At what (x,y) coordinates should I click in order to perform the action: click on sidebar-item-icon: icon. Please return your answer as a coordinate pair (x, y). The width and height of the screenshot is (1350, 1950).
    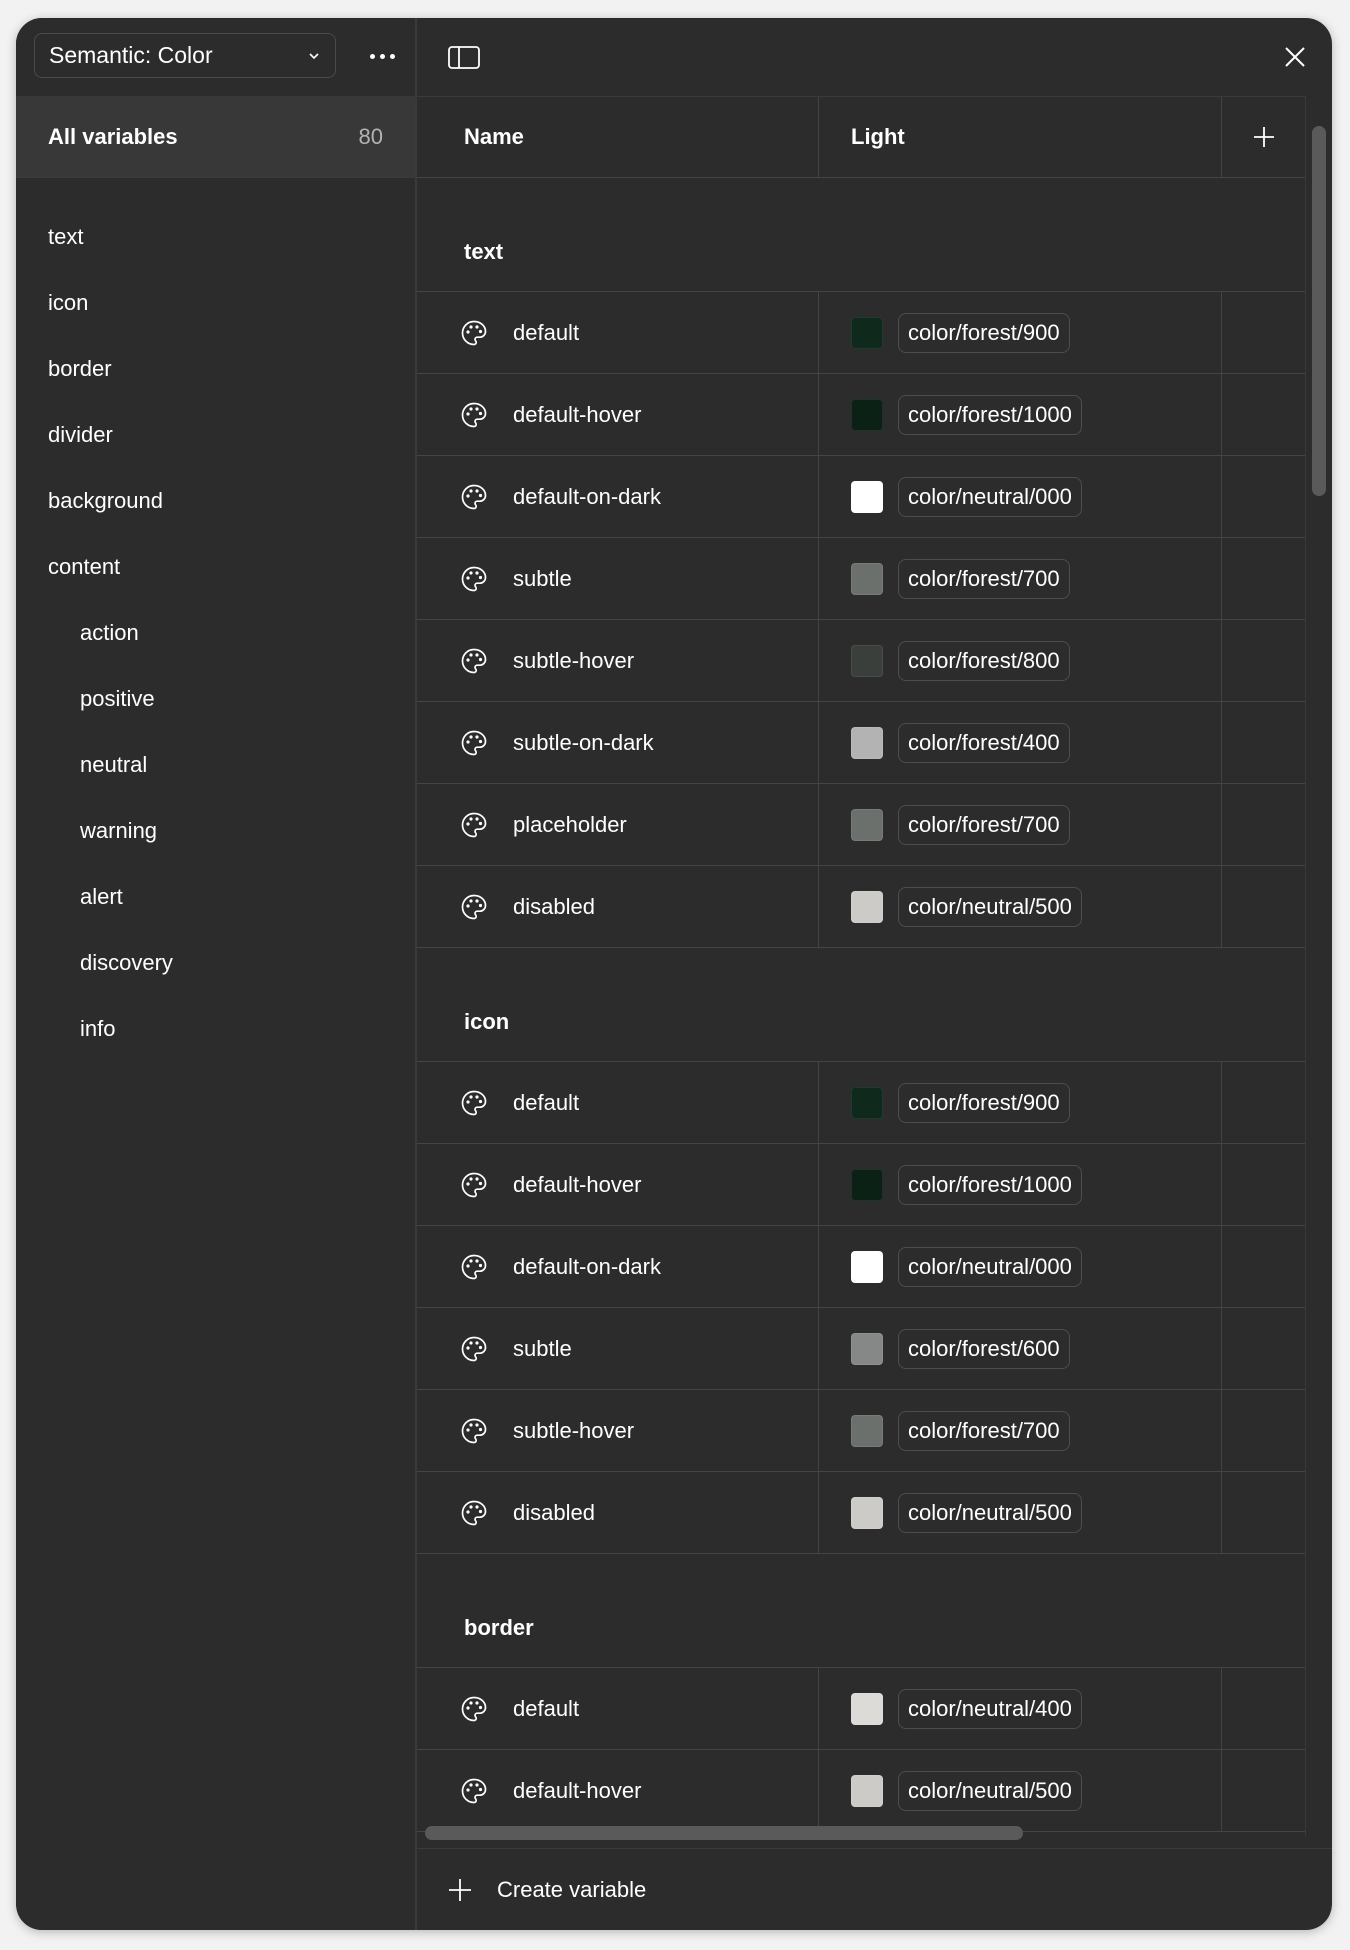
    Looking at the image, I should click on (215, 303).